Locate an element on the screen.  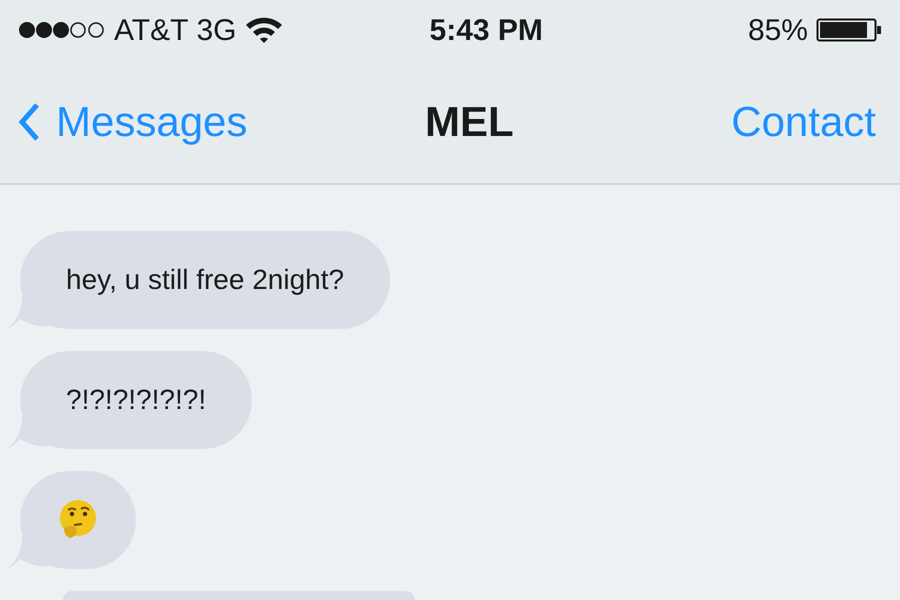
message-bubble: ?!?!?!?!?!?! is located at coordinates (129, 400).